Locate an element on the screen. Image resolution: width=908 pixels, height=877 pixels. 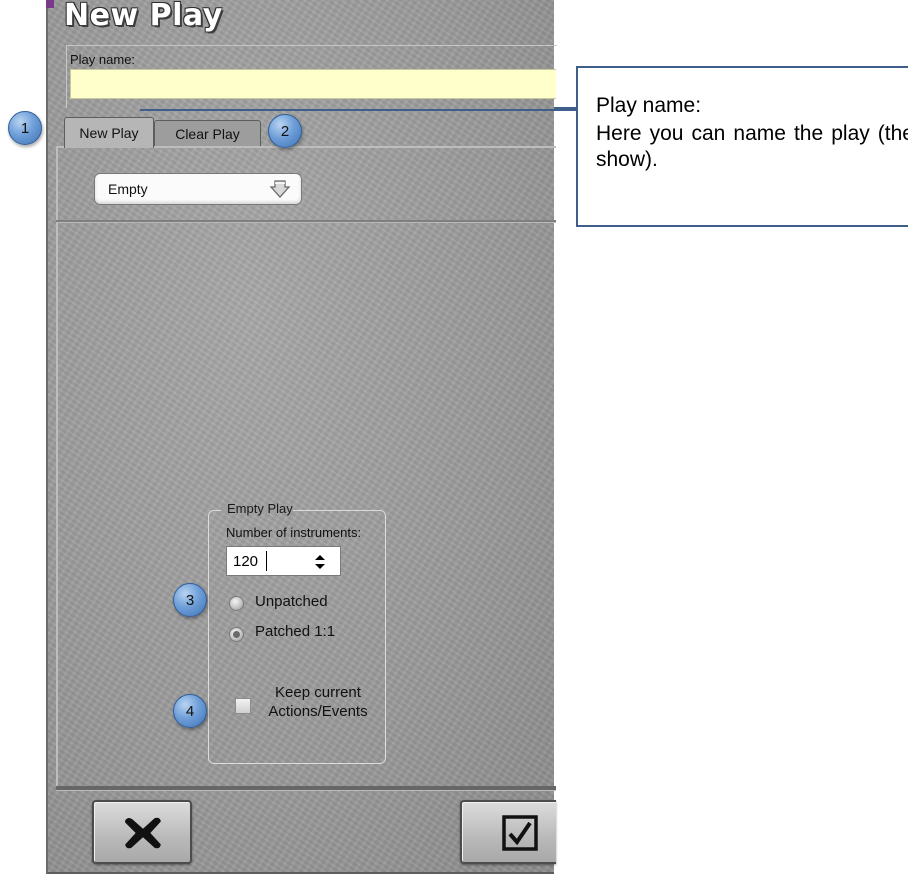
instruments-value: 120 is located at coordinates (246, 561).